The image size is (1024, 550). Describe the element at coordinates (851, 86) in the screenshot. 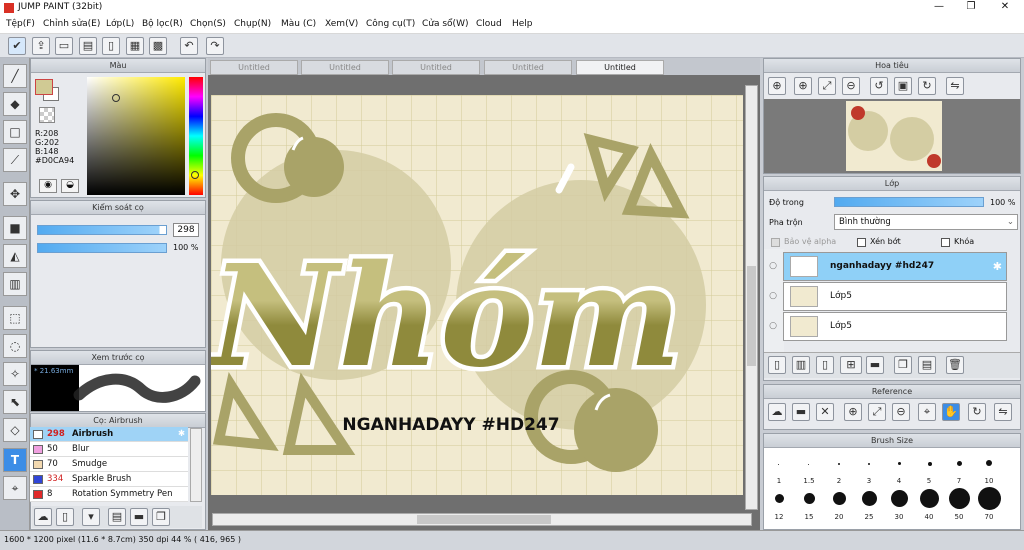

I see `zoom-out-icon: ⊖` at that location.